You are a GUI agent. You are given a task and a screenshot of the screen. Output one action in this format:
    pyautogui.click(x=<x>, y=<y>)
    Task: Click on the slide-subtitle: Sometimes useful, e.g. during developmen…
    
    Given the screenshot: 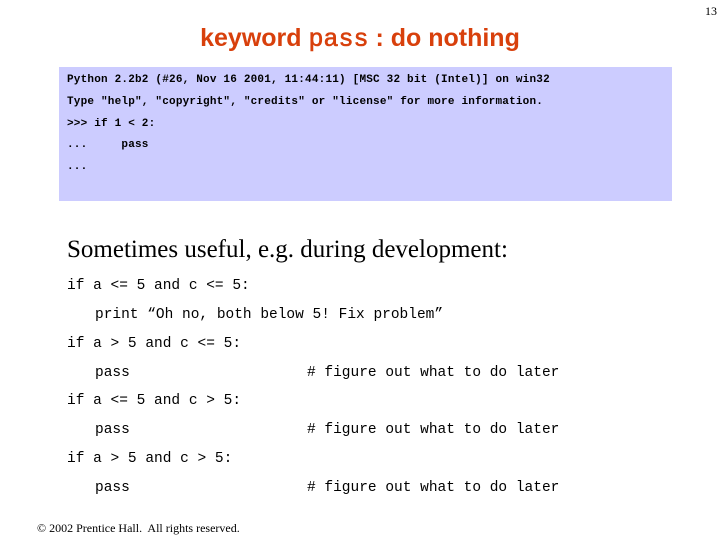 What is the action you would take?
    pyautogui.click(x=287, y=249)
    